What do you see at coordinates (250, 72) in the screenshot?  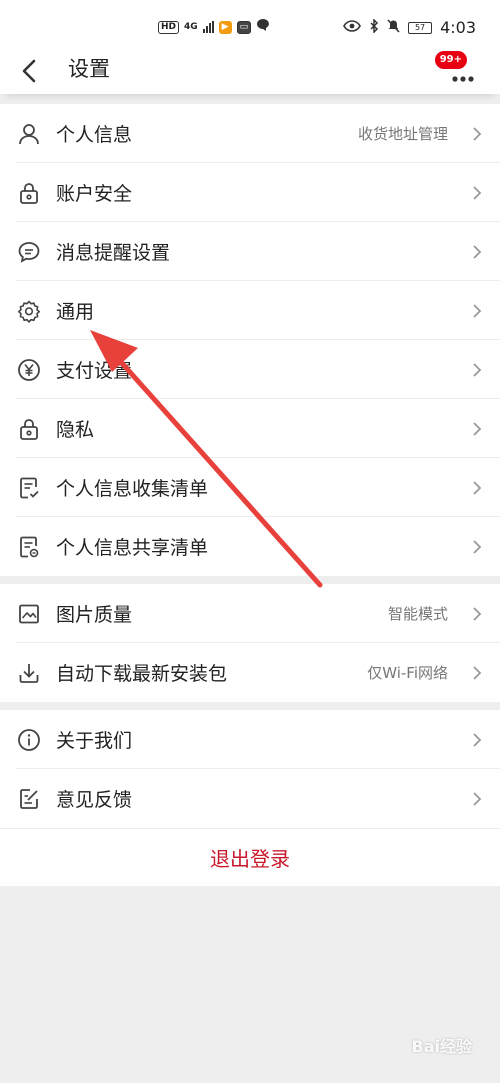 I see `navigation-header: 设置 99+` at bounding box center [250, 72].